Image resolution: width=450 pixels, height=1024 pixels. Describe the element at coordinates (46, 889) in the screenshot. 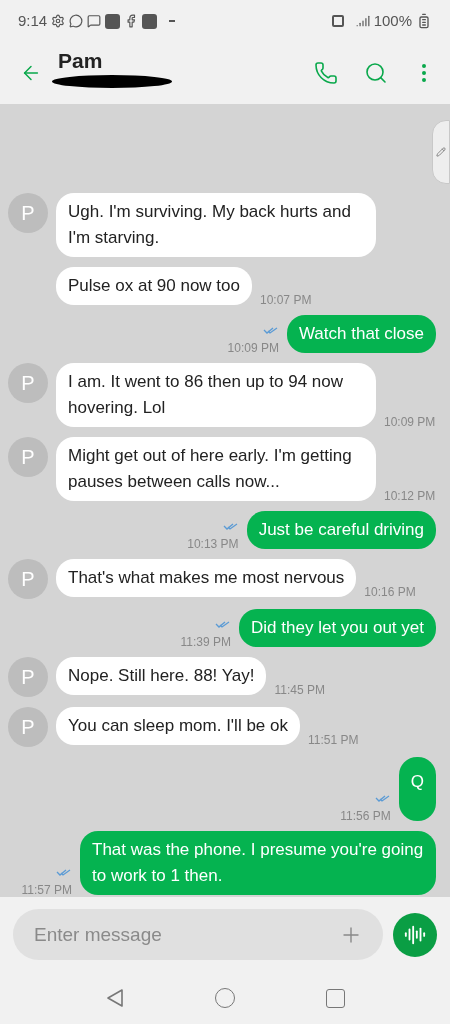

I see `message-time: 11:57 PM` at that location.